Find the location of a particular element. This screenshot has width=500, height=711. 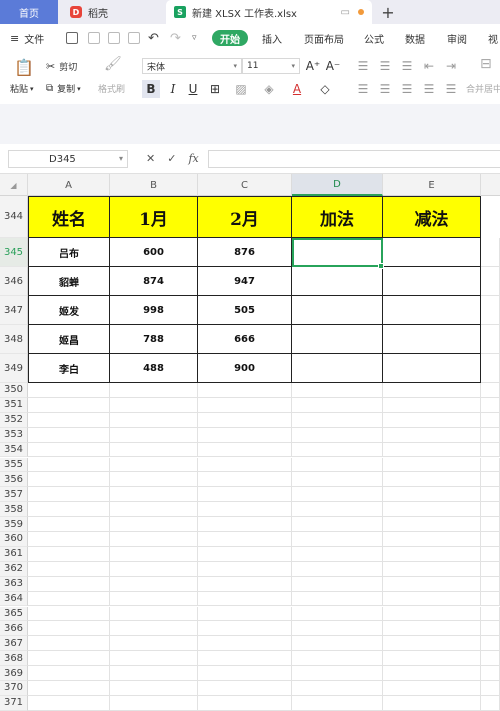

row-header: 369 is located at coordinates (14, 673).